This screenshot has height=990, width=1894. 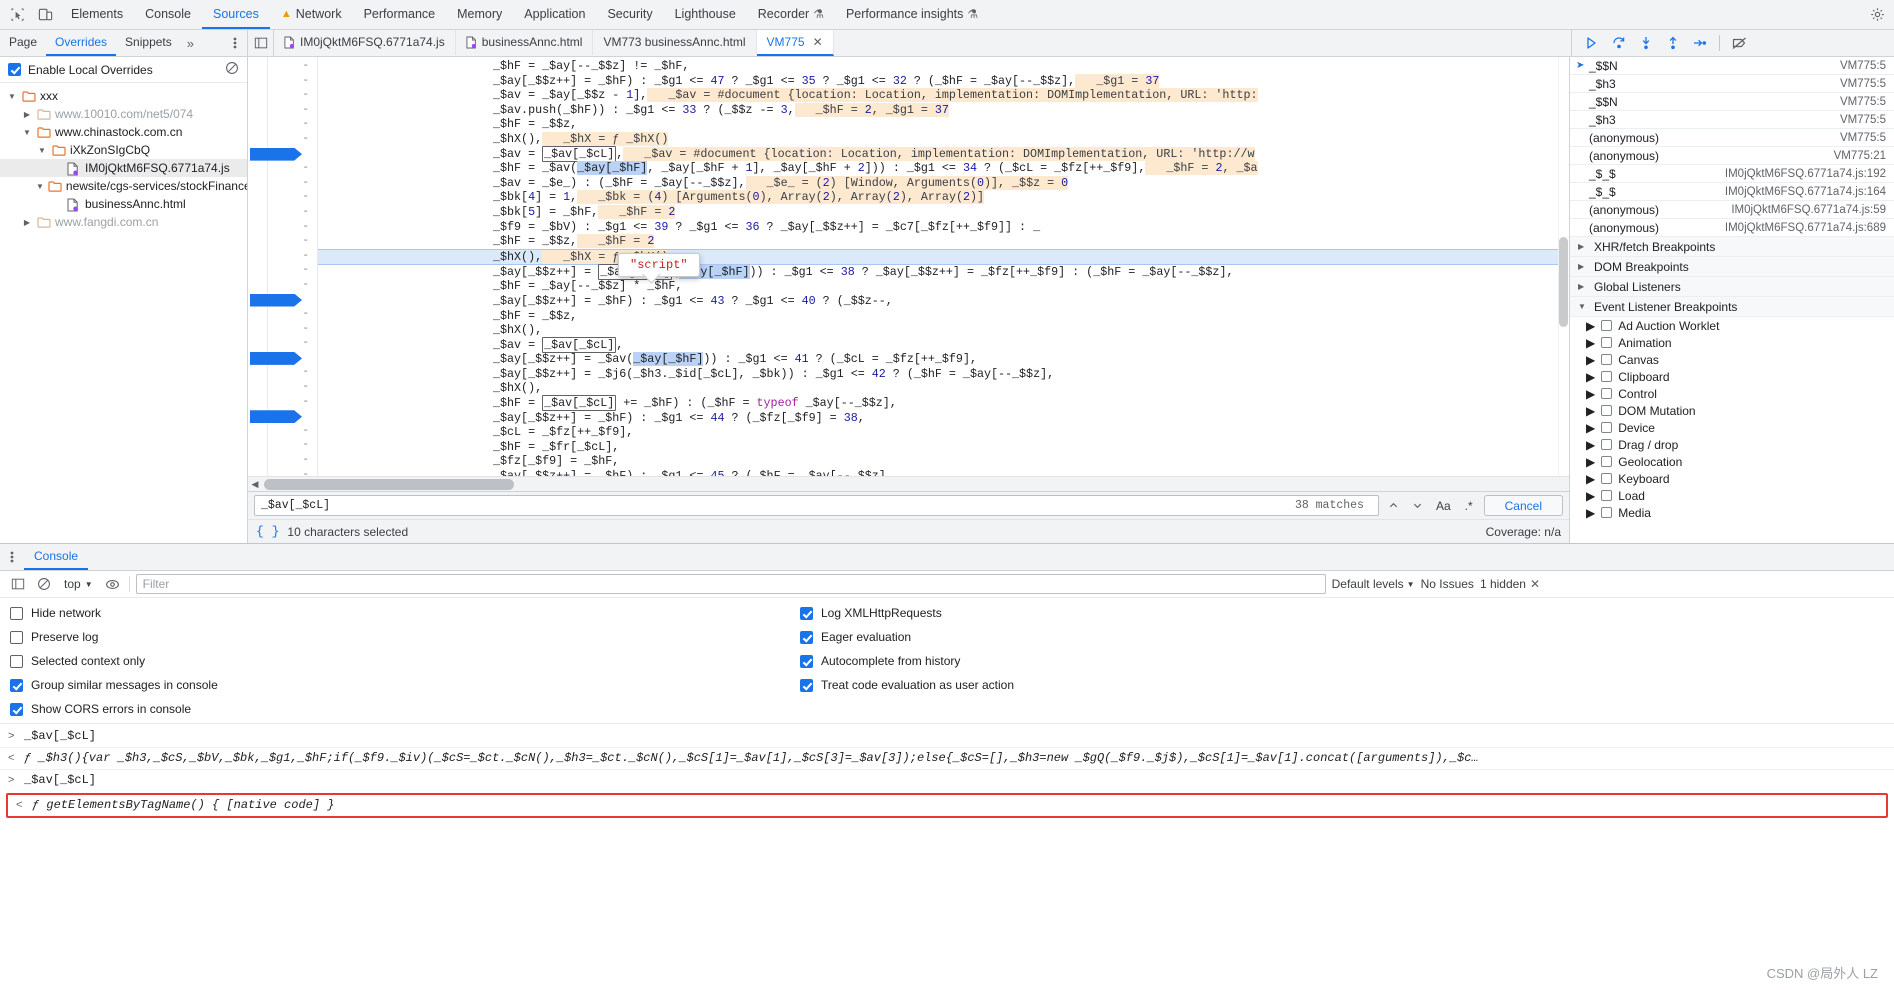 I want to click on call-stack-frame: _$$N VM775:5, so click(x=1732, y=102).